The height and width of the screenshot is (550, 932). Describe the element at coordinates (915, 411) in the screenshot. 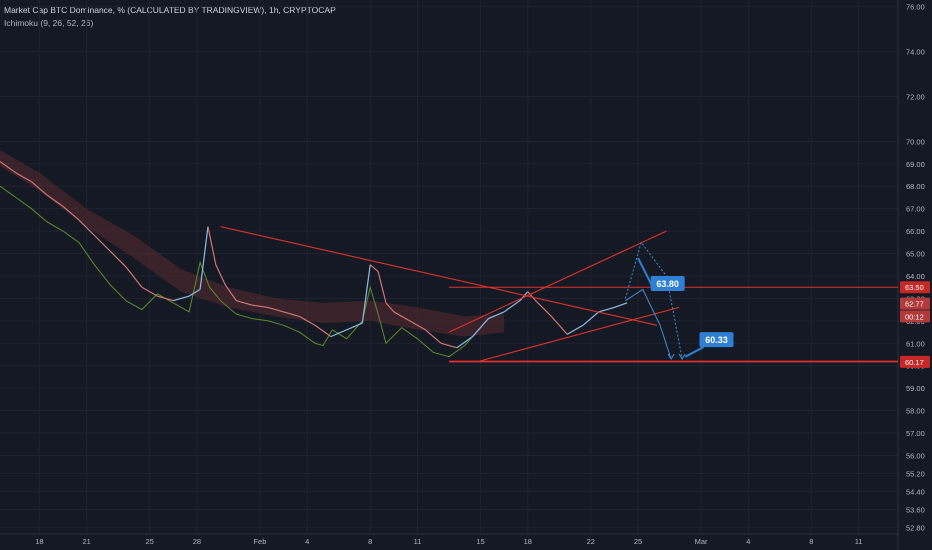

I see `y-tick-label: 58.00` at that location.